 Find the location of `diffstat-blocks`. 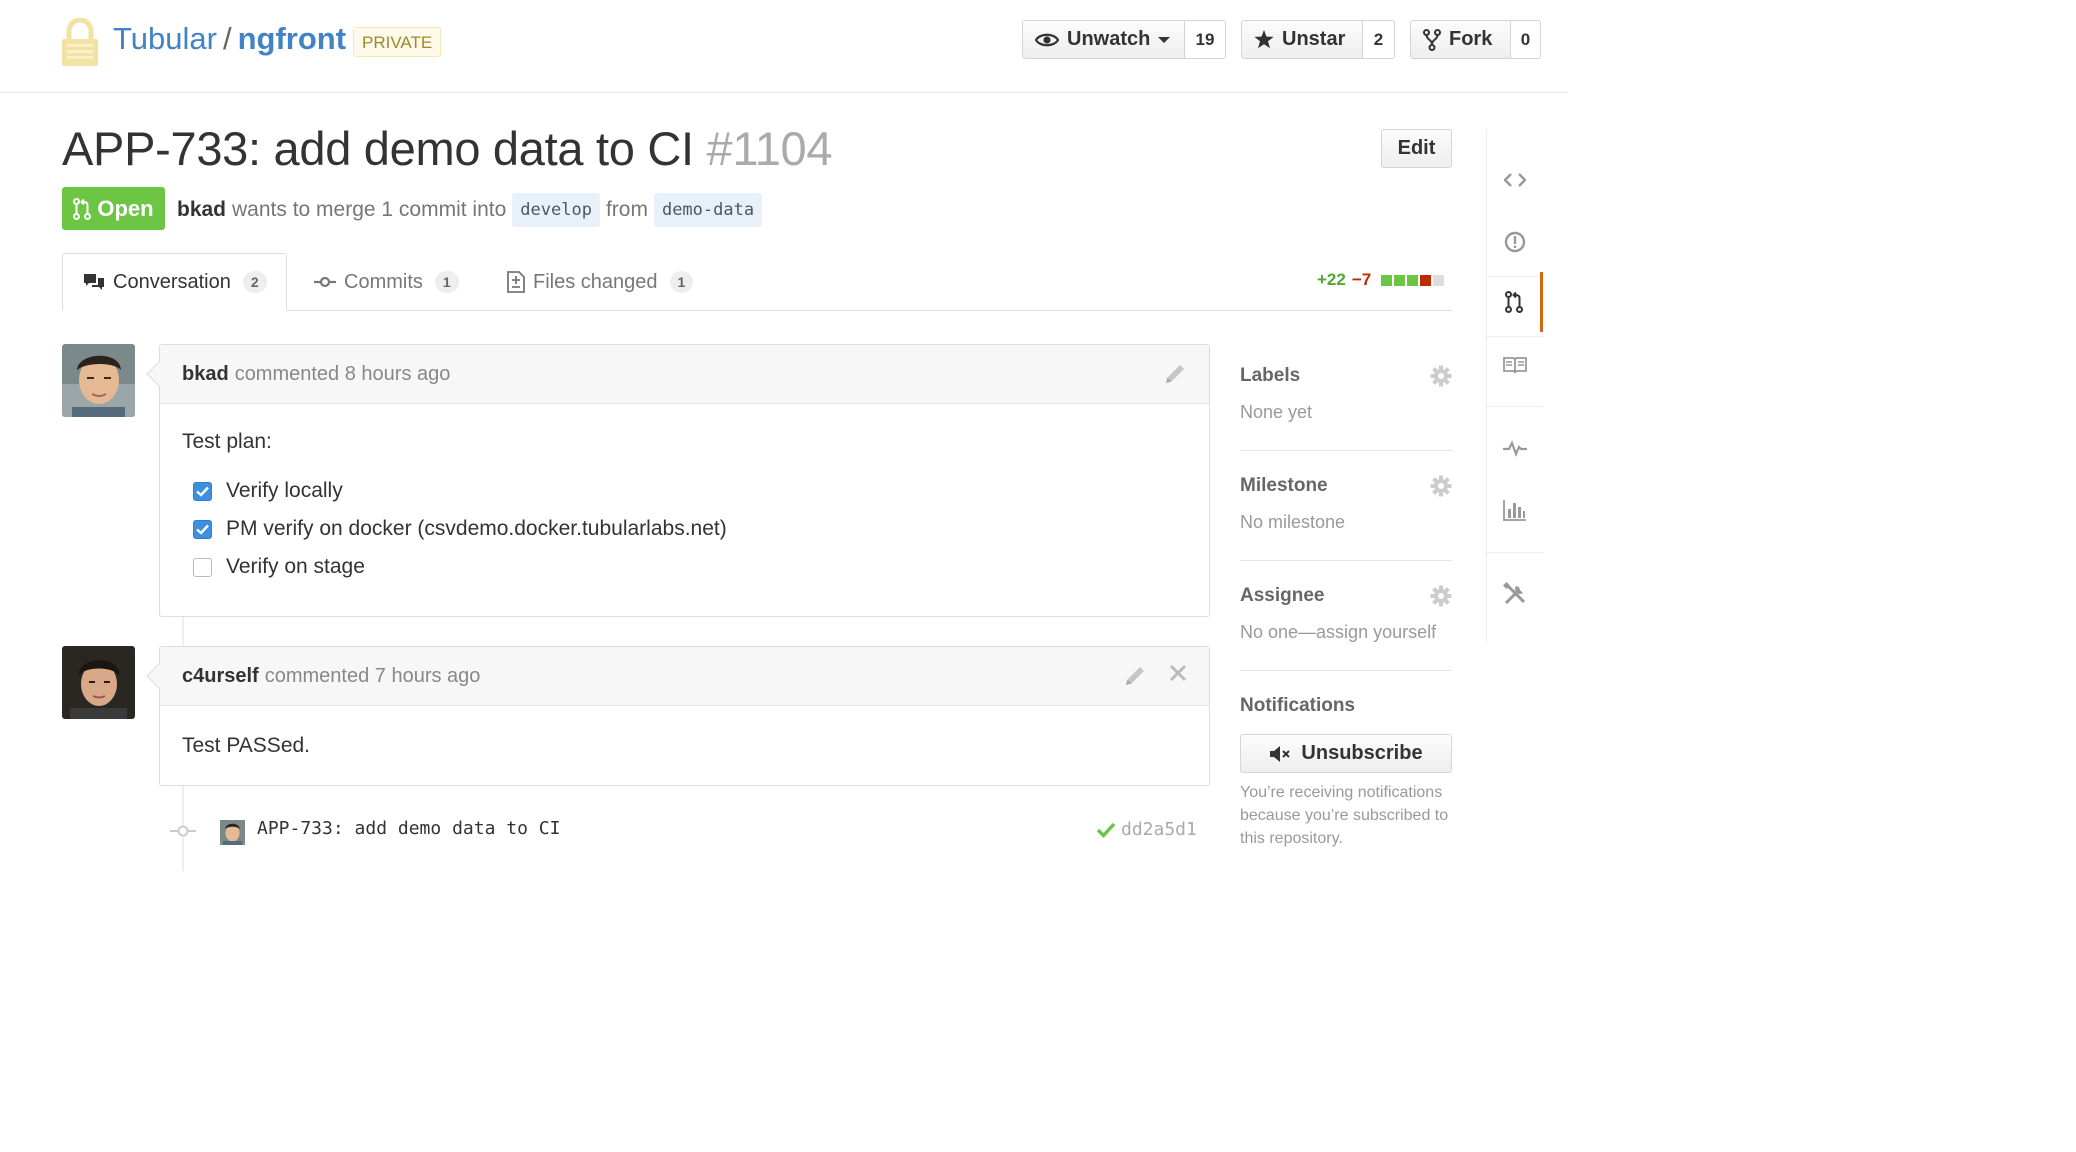

diffstat-blocks is located at coordinates (1413, 280).